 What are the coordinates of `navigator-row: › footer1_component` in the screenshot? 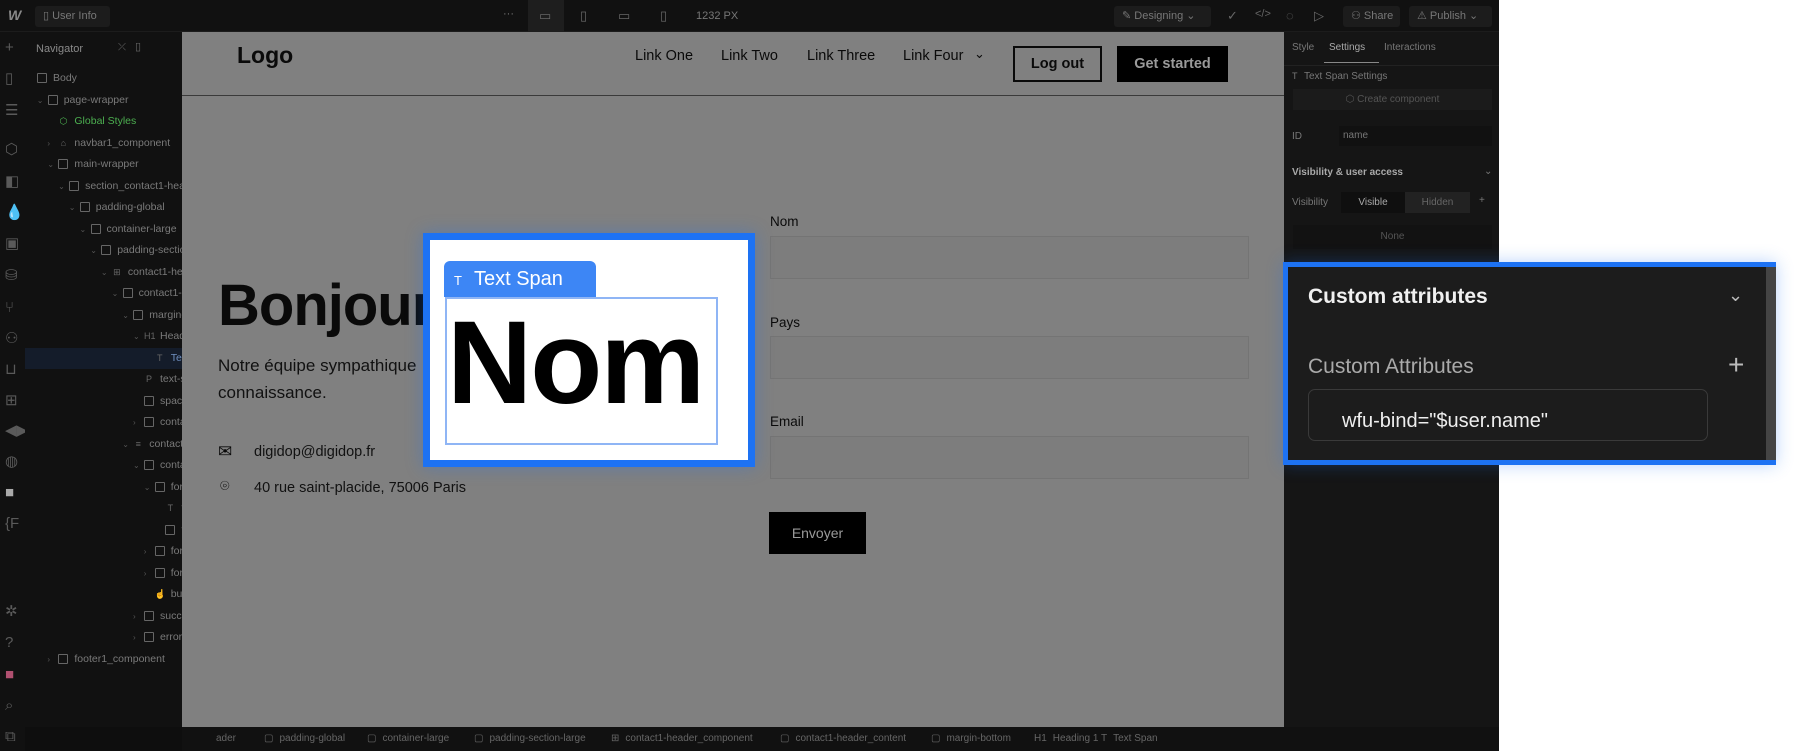 It's located at (103, 659).